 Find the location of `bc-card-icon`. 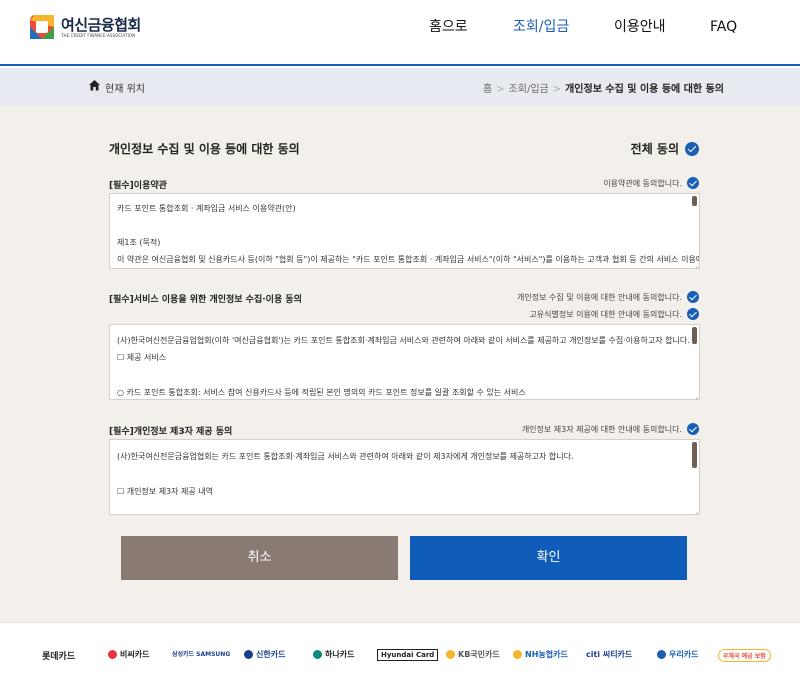

bc-card-icon is located at coordinates (112, 654).